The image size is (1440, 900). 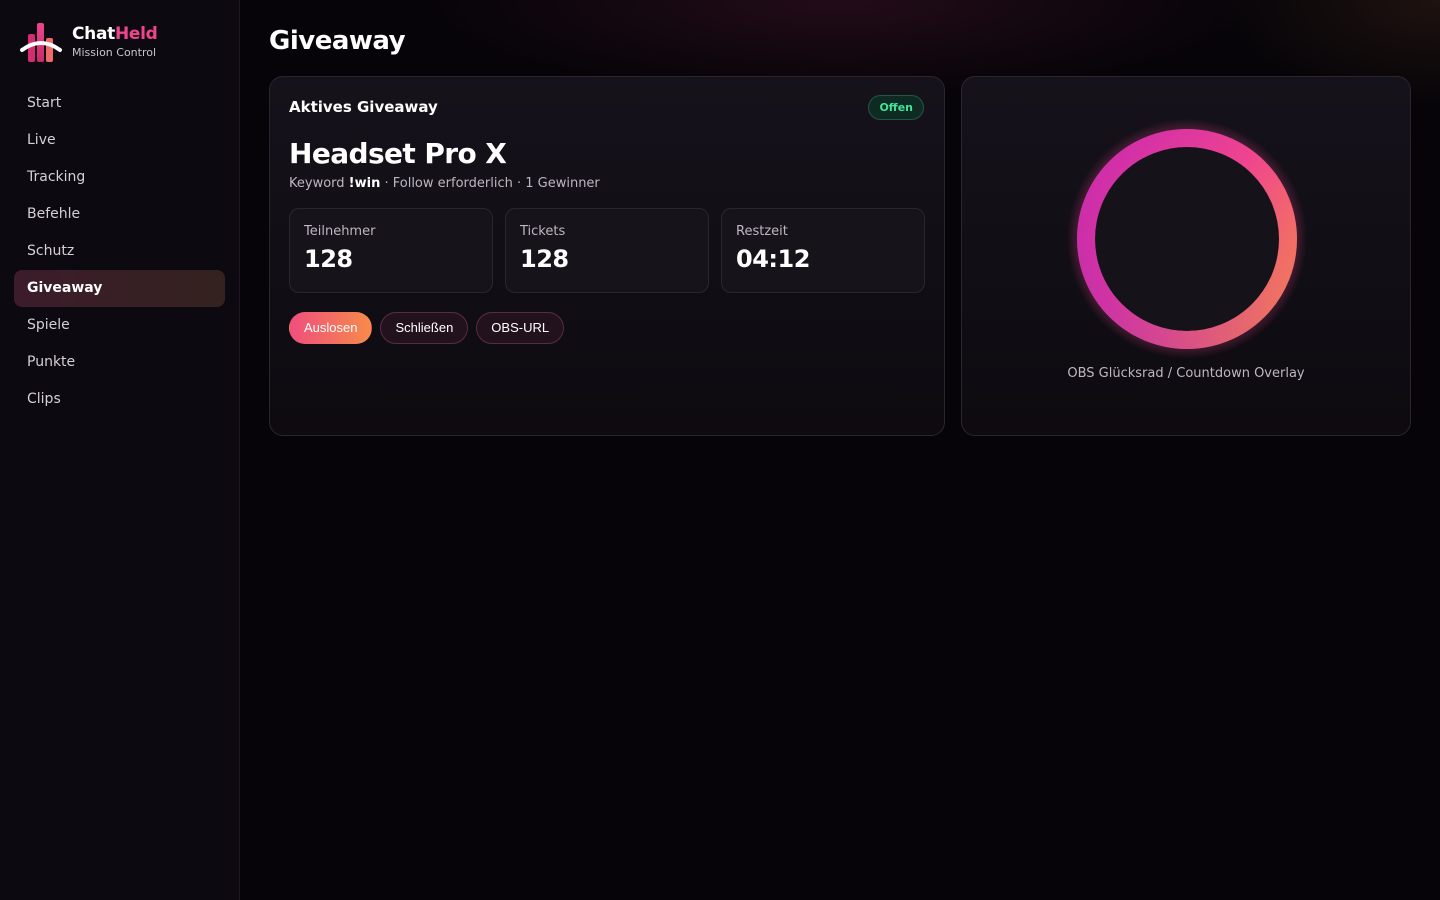 What do you see at coordinates (364, 183) in the screenshot?
I see `keyword-value: !win` at bounding box center [364, 183].